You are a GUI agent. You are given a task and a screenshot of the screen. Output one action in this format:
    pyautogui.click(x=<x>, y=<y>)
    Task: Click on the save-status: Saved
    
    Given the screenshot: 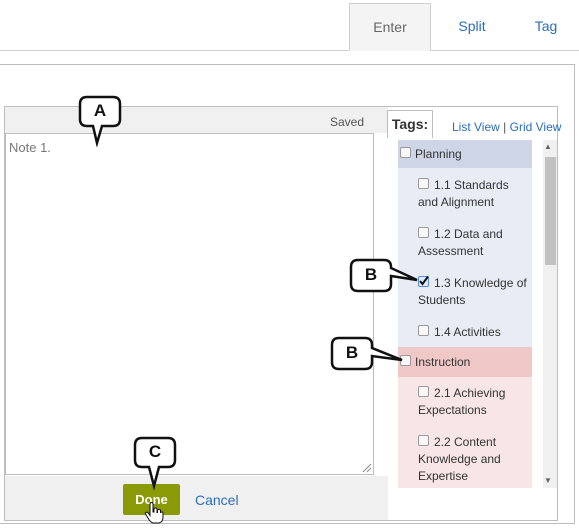 What is the action you would take?
    pyautogui.click(x=347, y=122)
    